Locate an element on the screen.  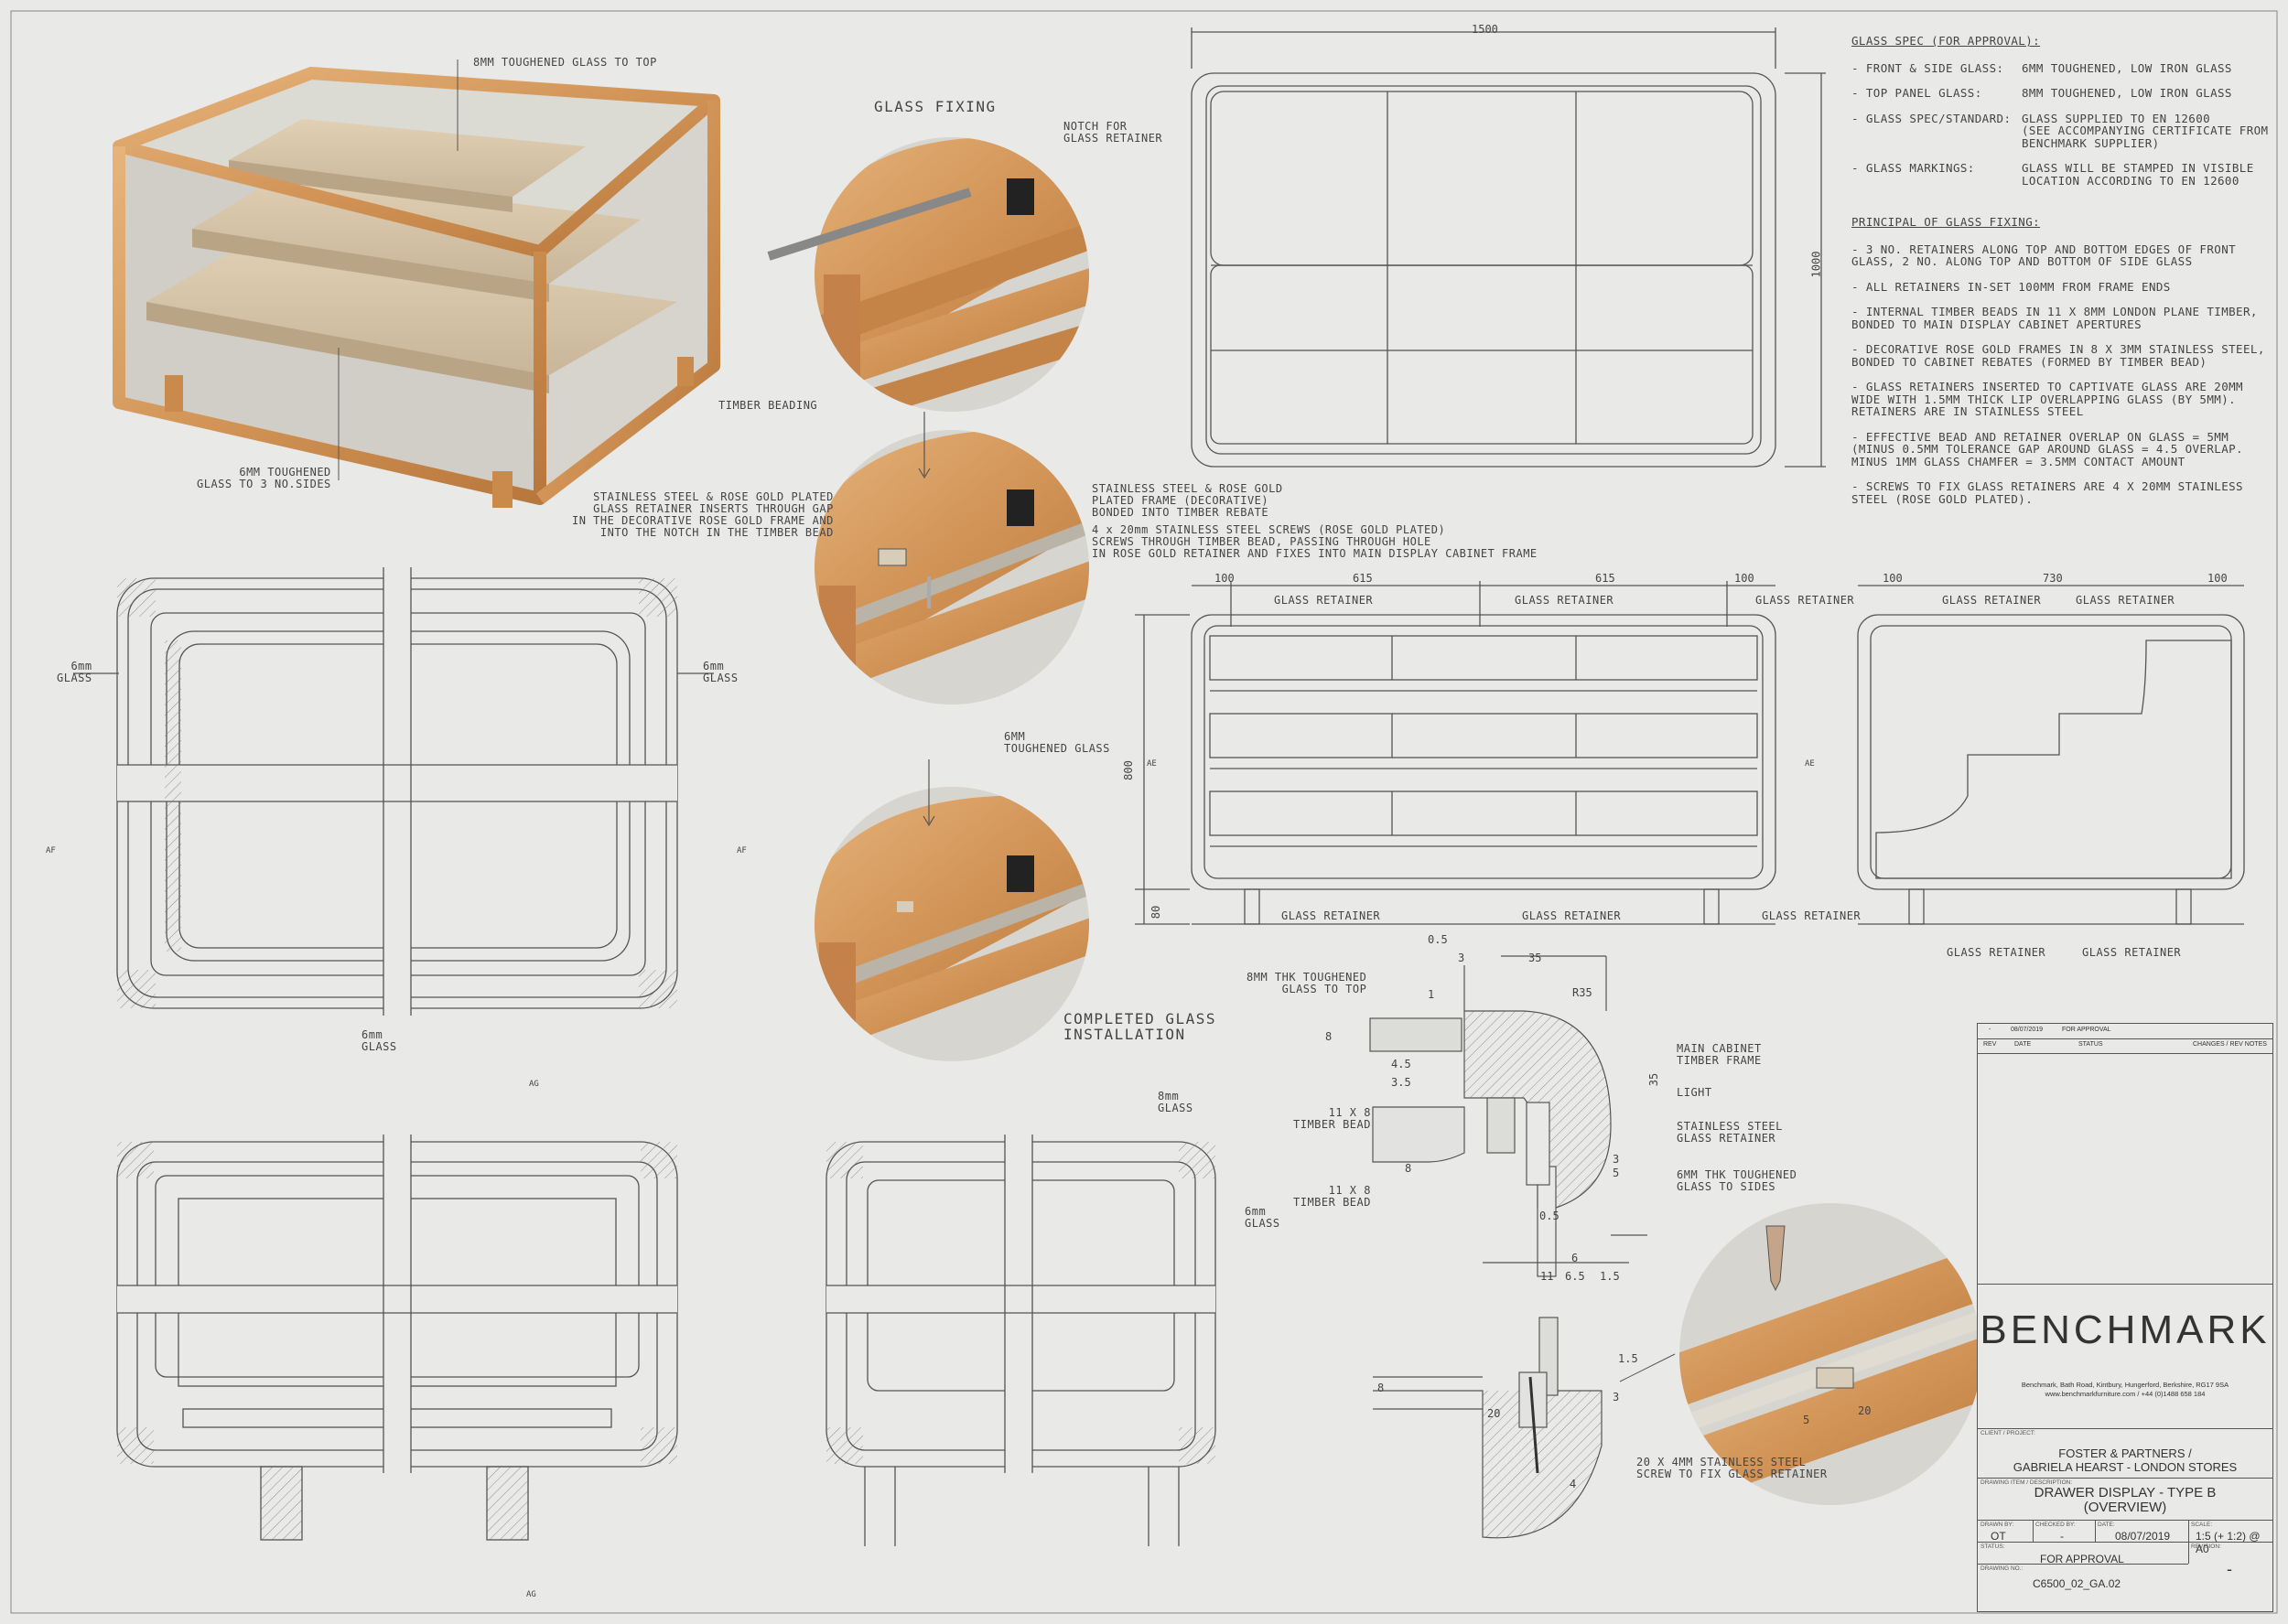
front-dim-0: 100 is located at coordinates (1224, 578).